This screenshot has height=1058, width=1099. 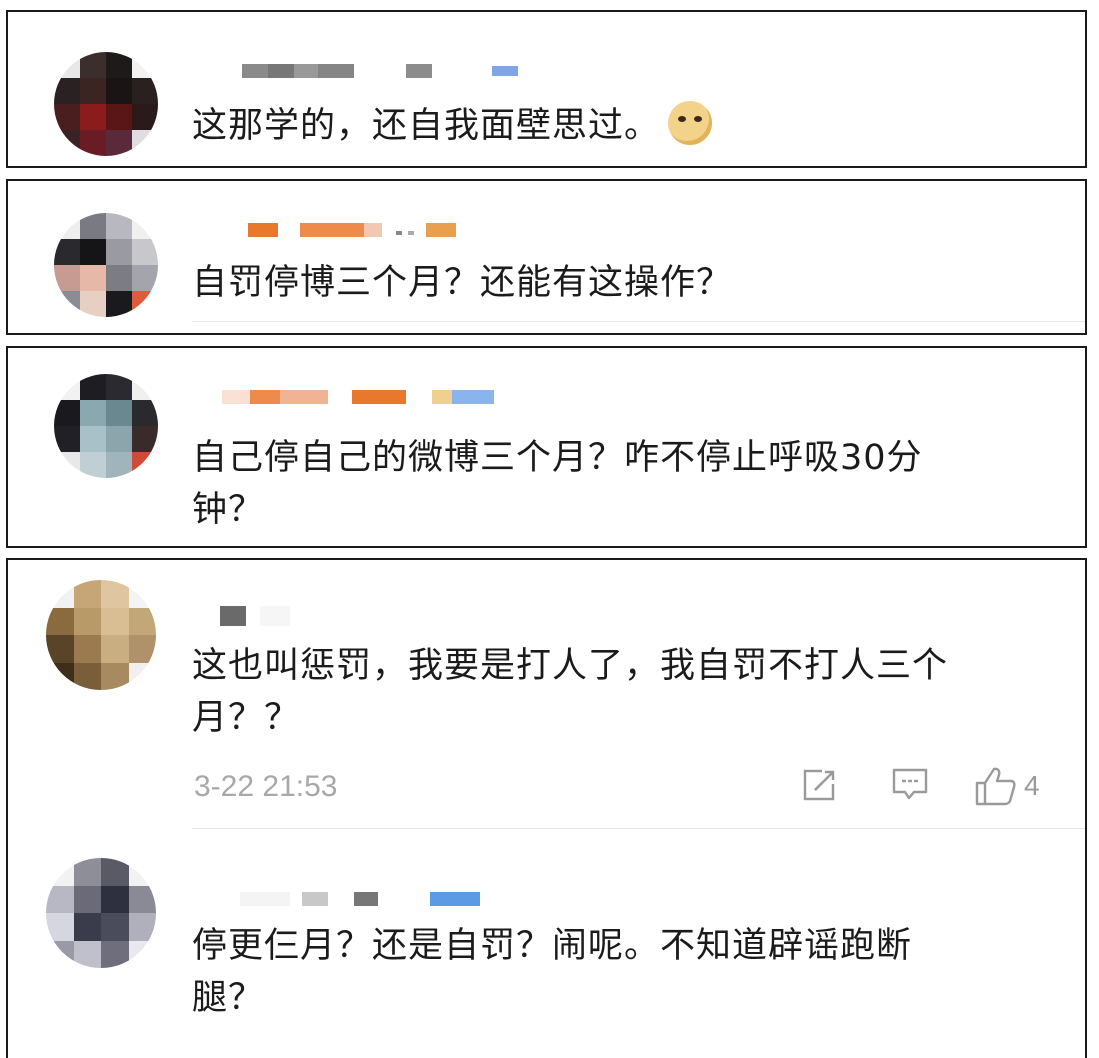 I want to click on doge-emoji-icon, so click(x=690, y=123).